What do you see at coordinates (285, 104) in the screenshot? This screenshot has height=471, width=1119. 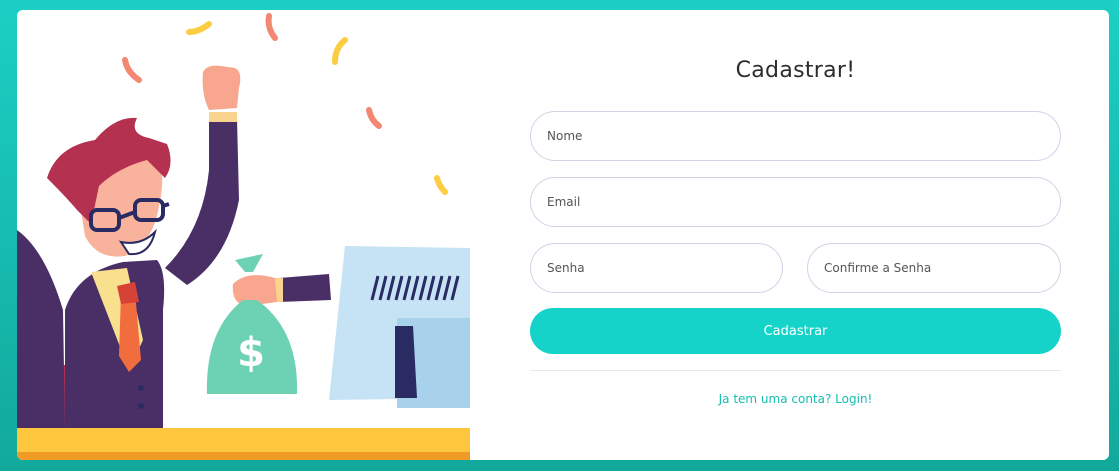 I see `confetti-icon` at bounding box center [285, 104].